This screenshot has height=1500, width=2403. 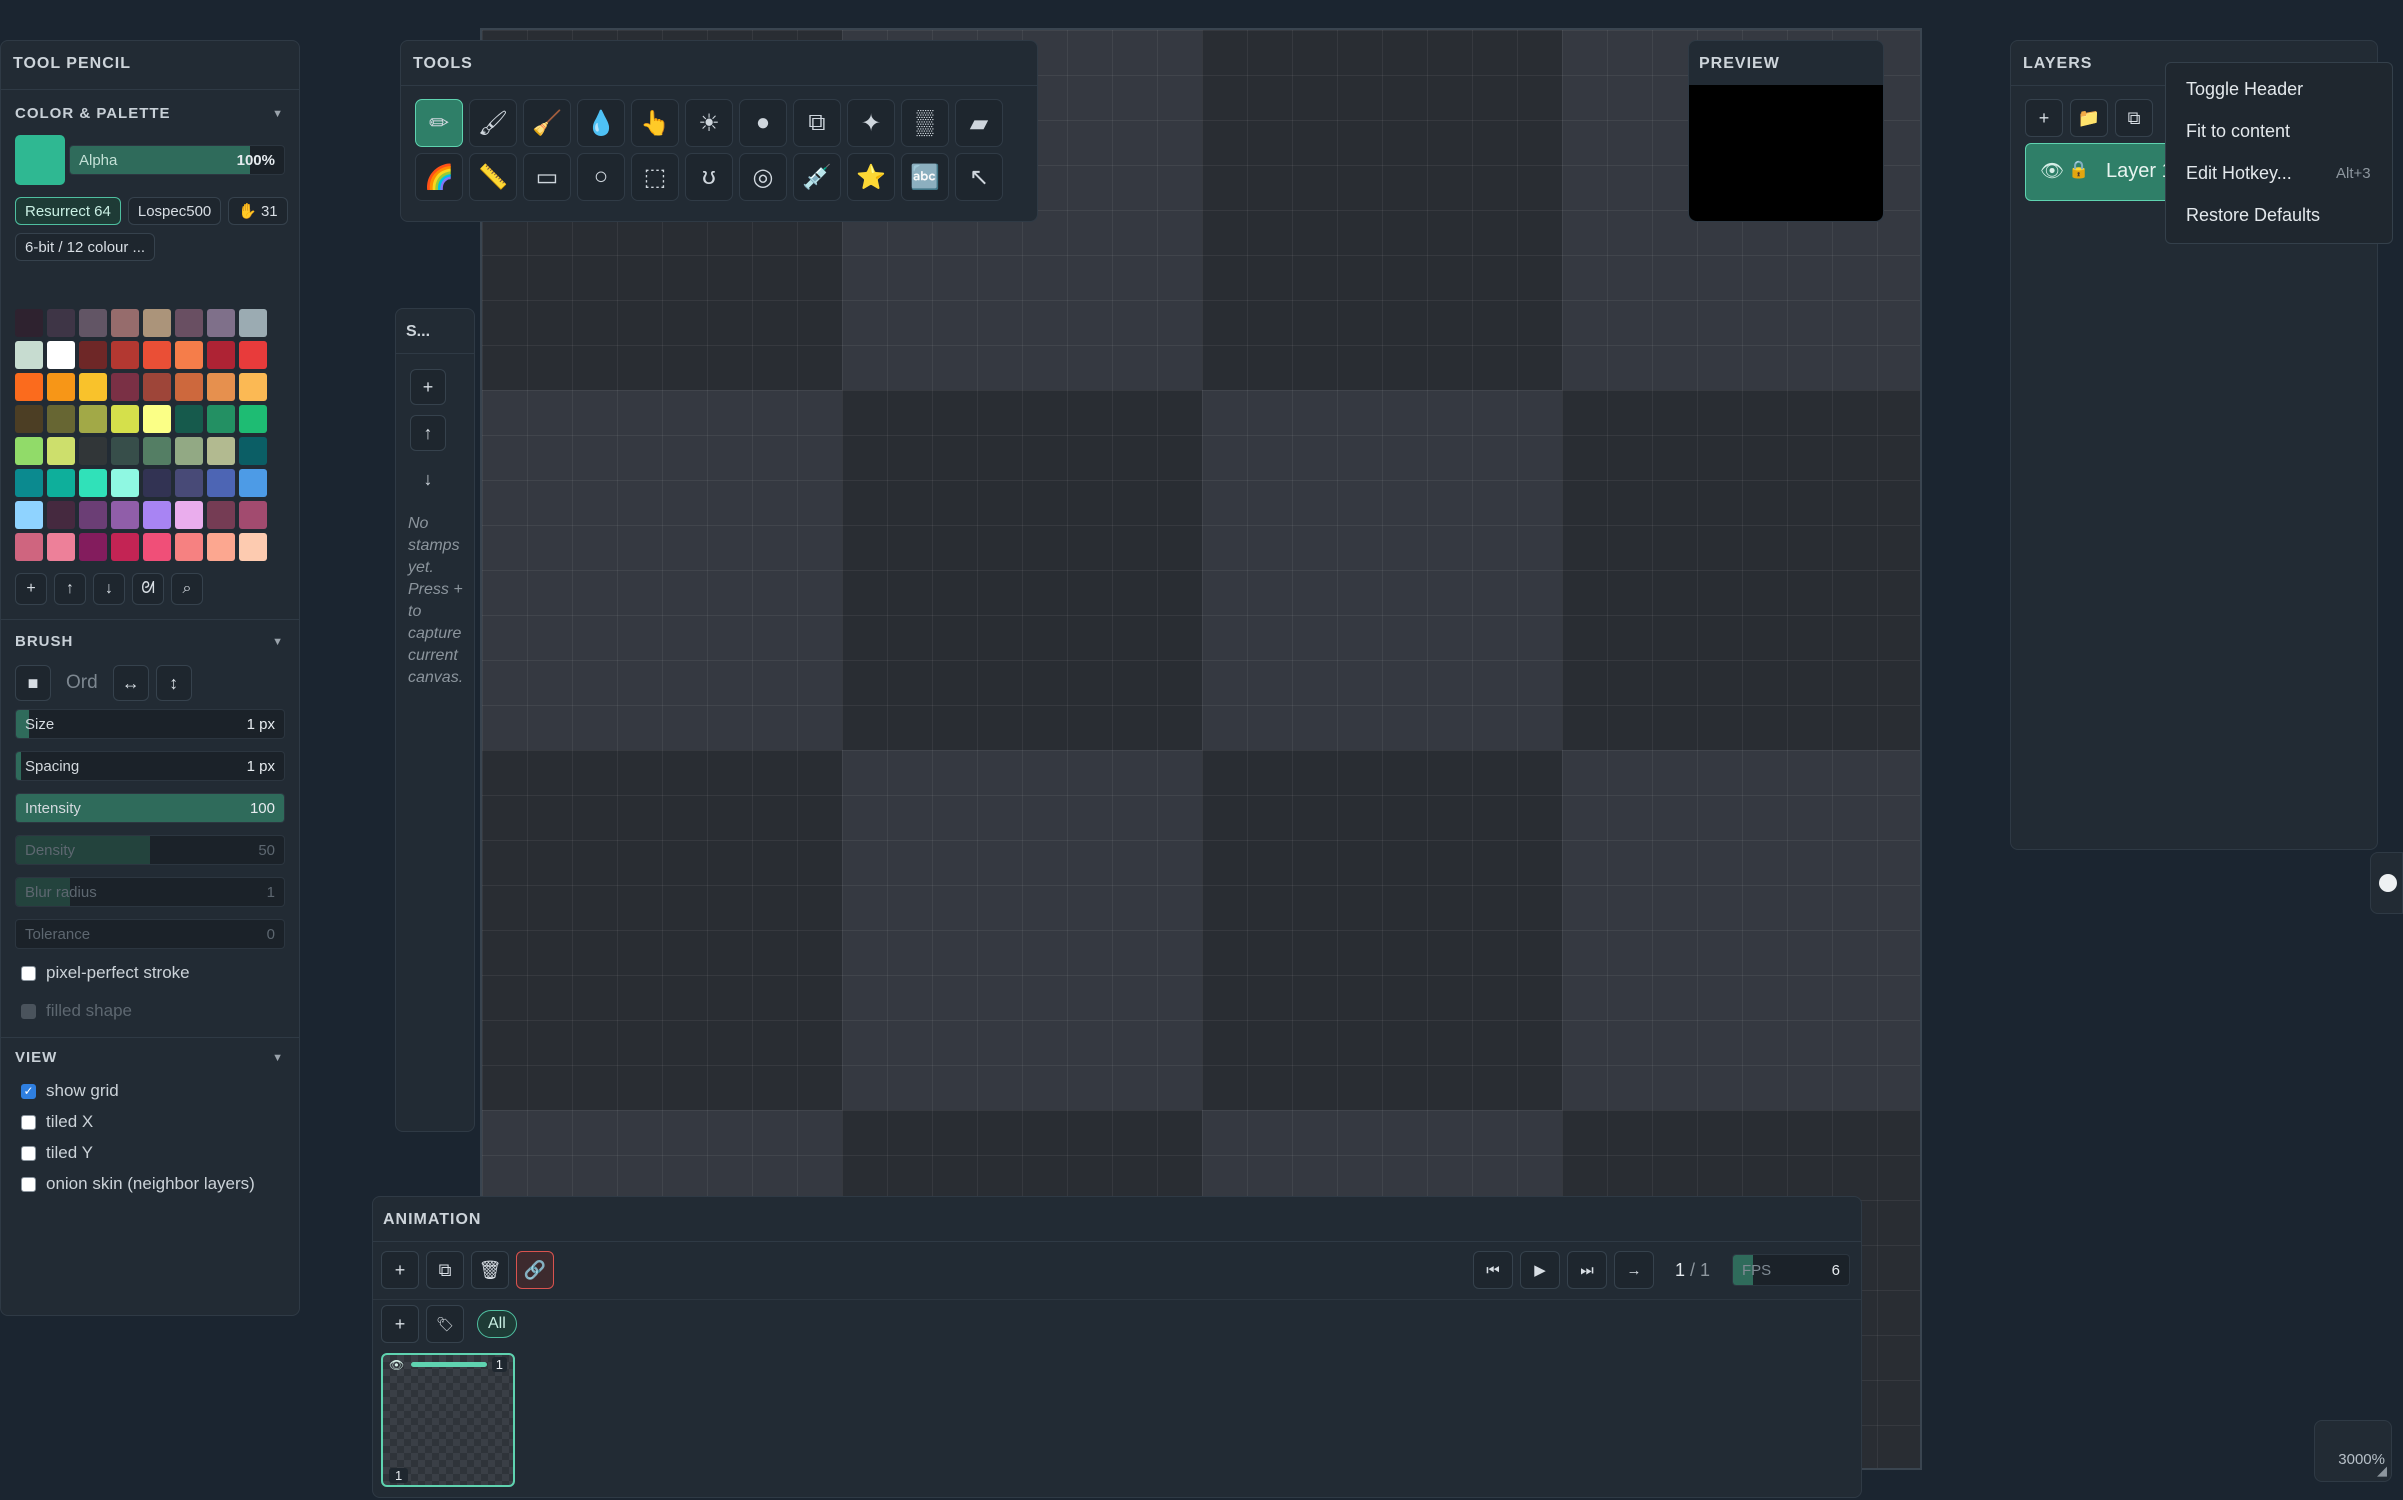 I want to click on star-tool-button: ⭐, so click(x=871, y=177).